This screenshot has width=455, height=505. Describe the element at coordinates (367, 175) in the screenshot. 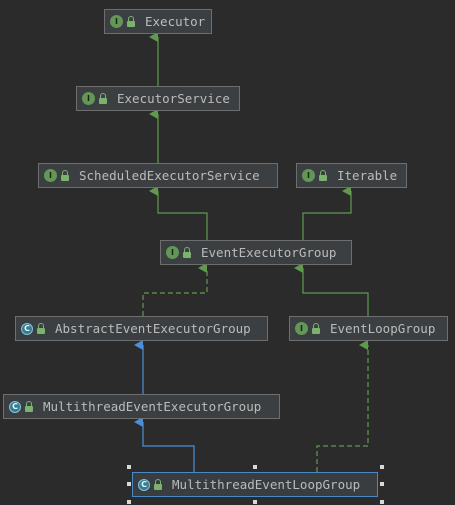

I see `node-label: Iterable` at that location.